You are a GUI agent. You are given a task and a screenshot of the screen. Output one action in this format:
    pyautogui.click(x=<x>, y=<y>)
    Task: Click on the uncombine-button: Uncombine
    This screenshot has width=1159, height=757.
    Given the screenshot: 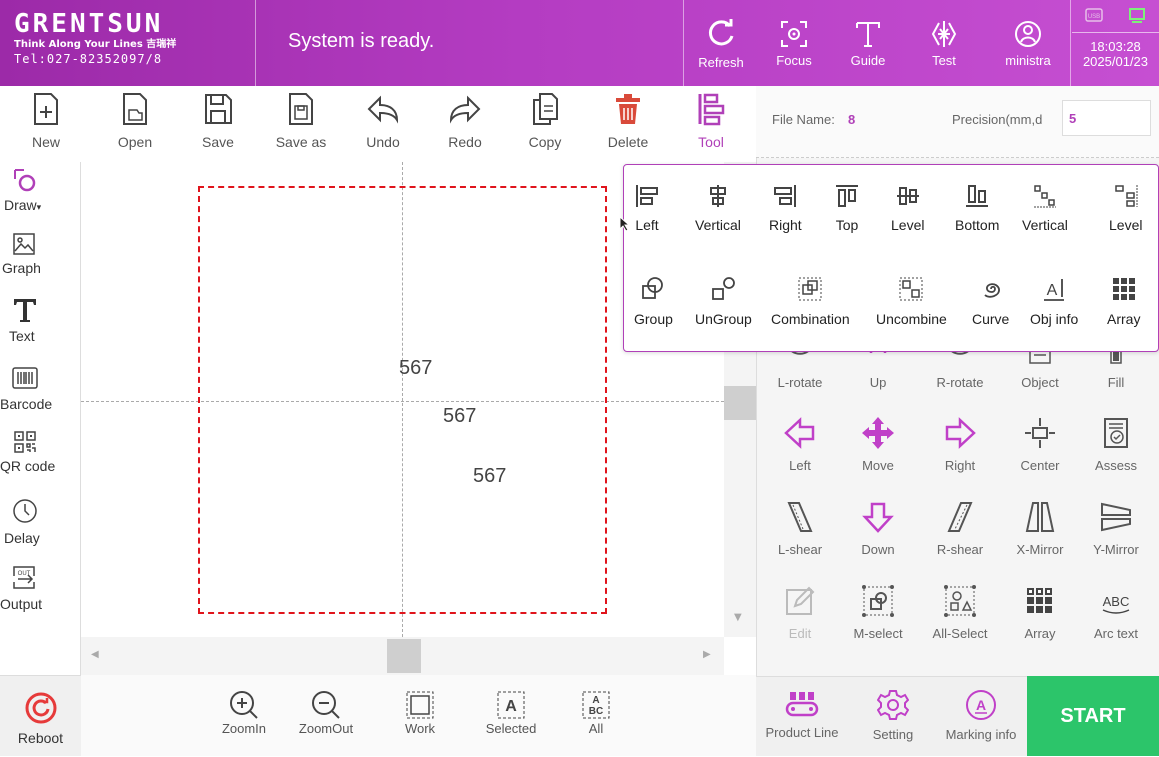 What is the action you would take?
    pyautogui.click(x=911, y=301)
    